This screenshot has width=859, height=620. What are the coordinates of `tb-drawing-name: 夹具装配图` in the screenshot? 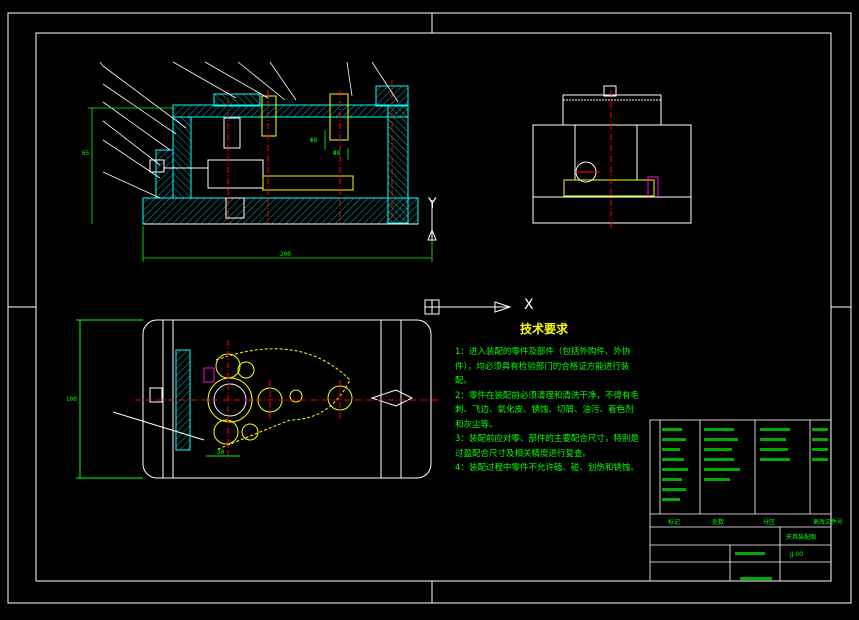 It's located at (801, 537).